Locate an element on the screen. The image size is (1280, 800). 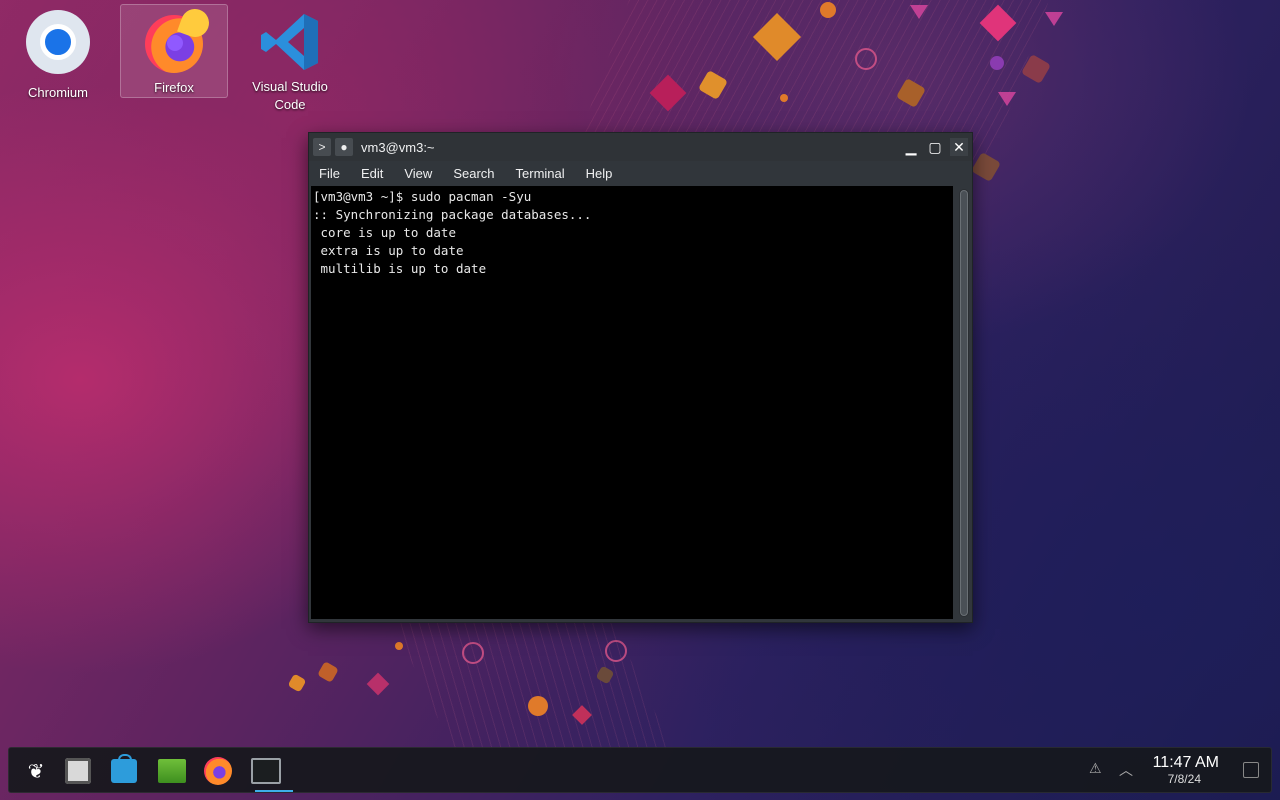
file-manager-icon is located at coordinates (172, 771).